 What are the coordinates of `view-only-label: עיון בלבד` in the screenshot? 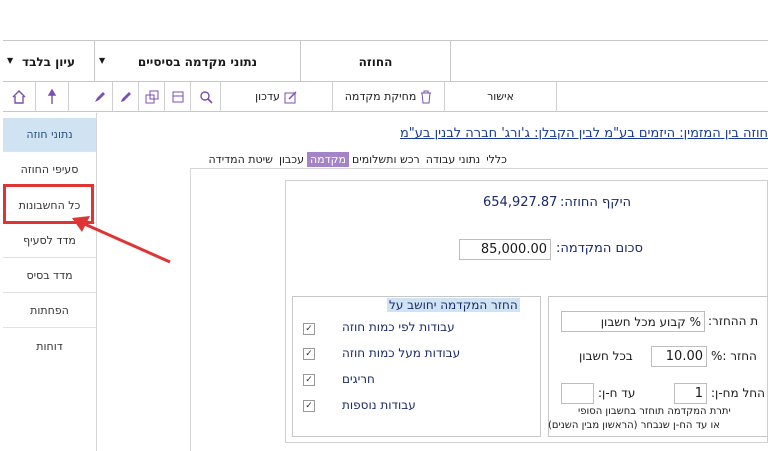 It's located at (48, 61).